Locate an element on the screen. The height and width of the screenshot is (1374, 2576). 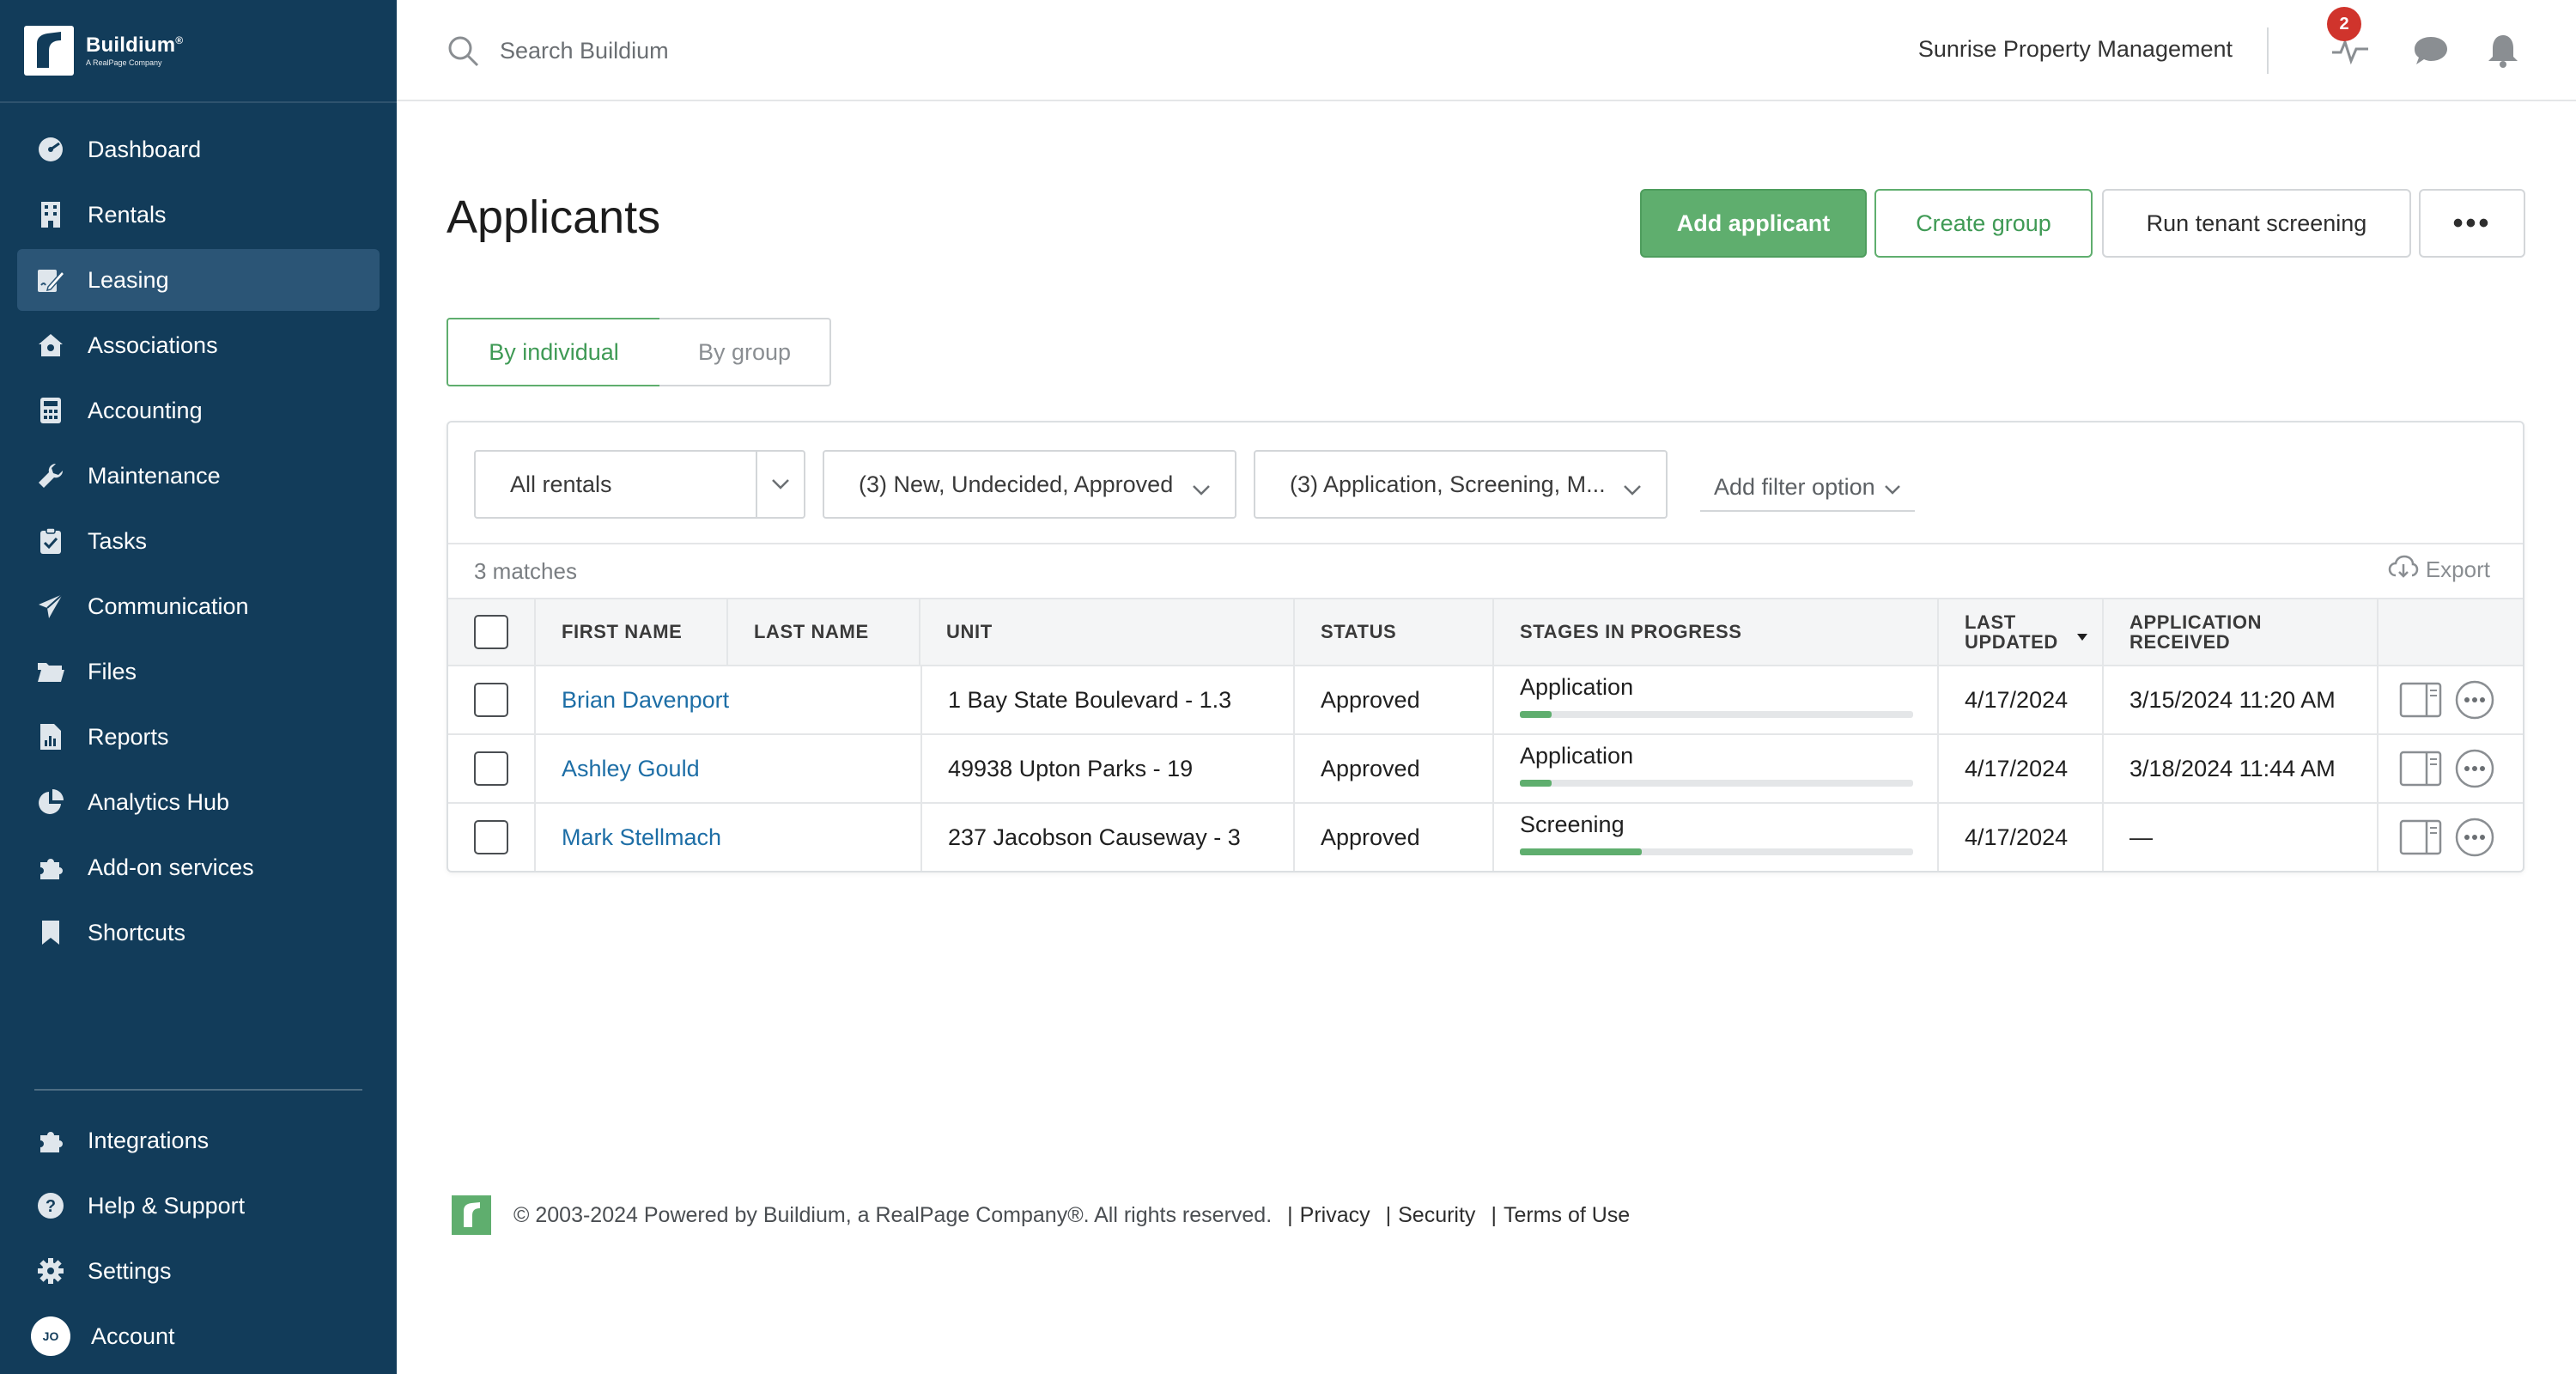
create-group-button: Create group is located at coordinates (1983, 223).